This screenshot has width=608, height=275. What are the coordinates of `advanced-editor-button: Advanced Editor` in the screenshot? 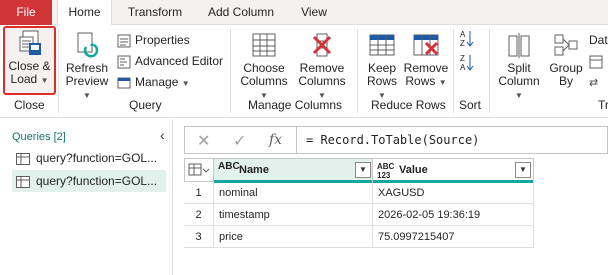 It's located at (170, 61).